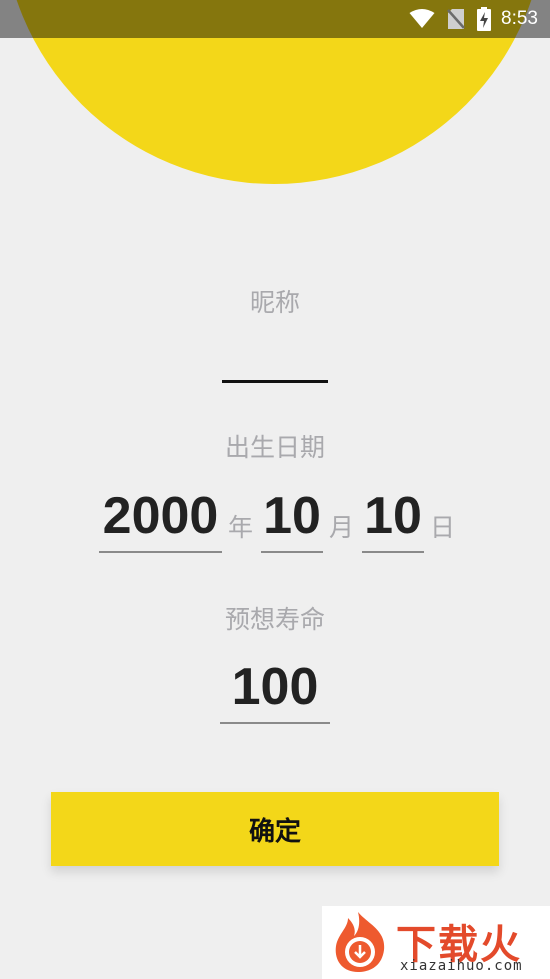  I want to click on birth-month-underline, so click(292, 552).